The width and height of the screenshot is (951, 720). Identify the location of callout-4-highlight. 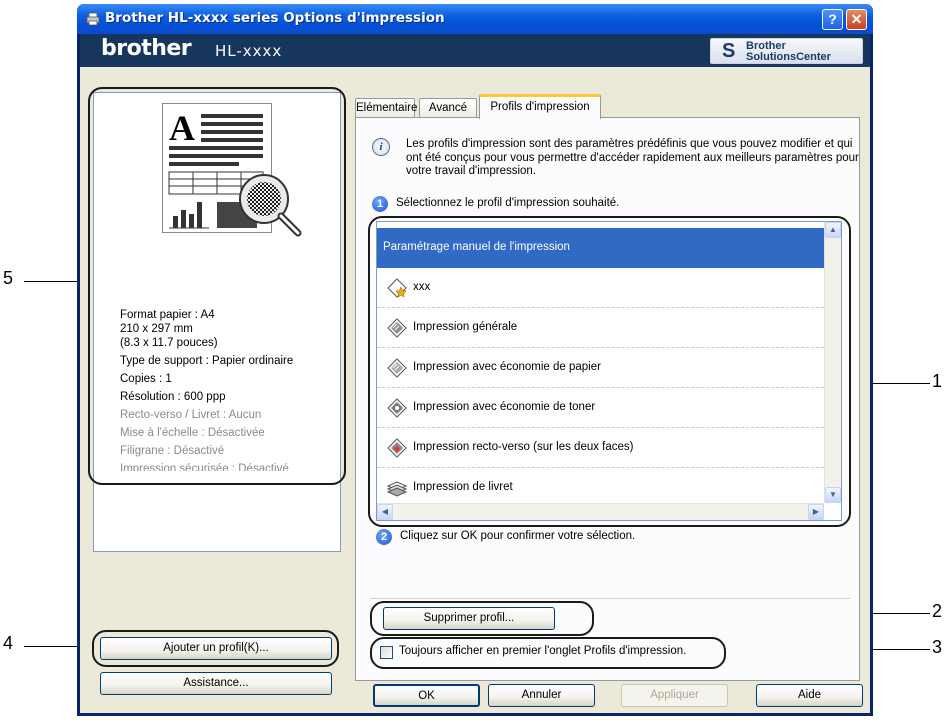
(215, 648).